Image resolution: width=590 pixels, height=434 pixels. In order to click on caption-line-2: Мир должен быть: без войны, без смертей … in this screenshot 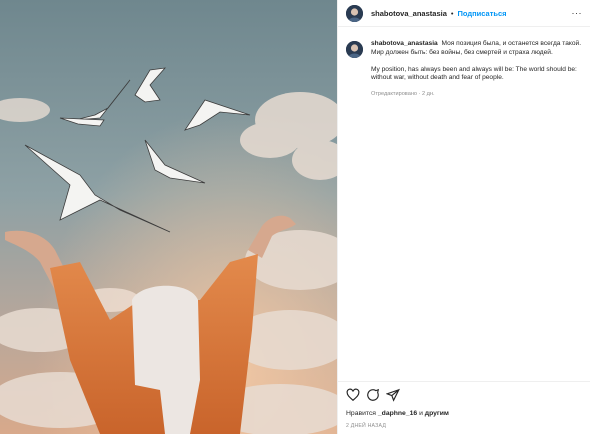, I will do `click(462, 52)`.